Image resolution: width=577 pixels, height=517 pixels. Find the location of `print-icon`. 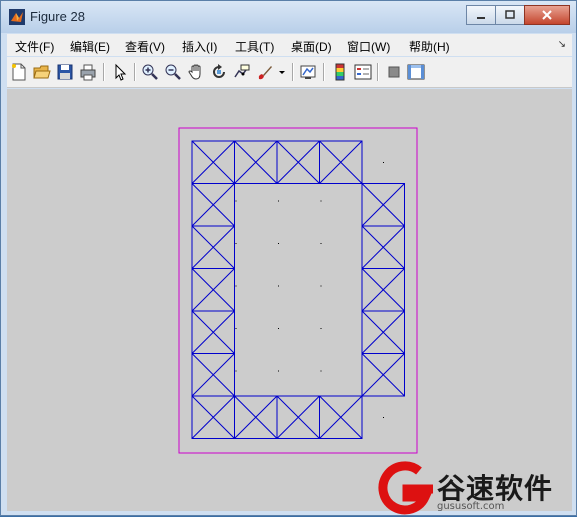

print-icon is located at coordinates (88, 72).